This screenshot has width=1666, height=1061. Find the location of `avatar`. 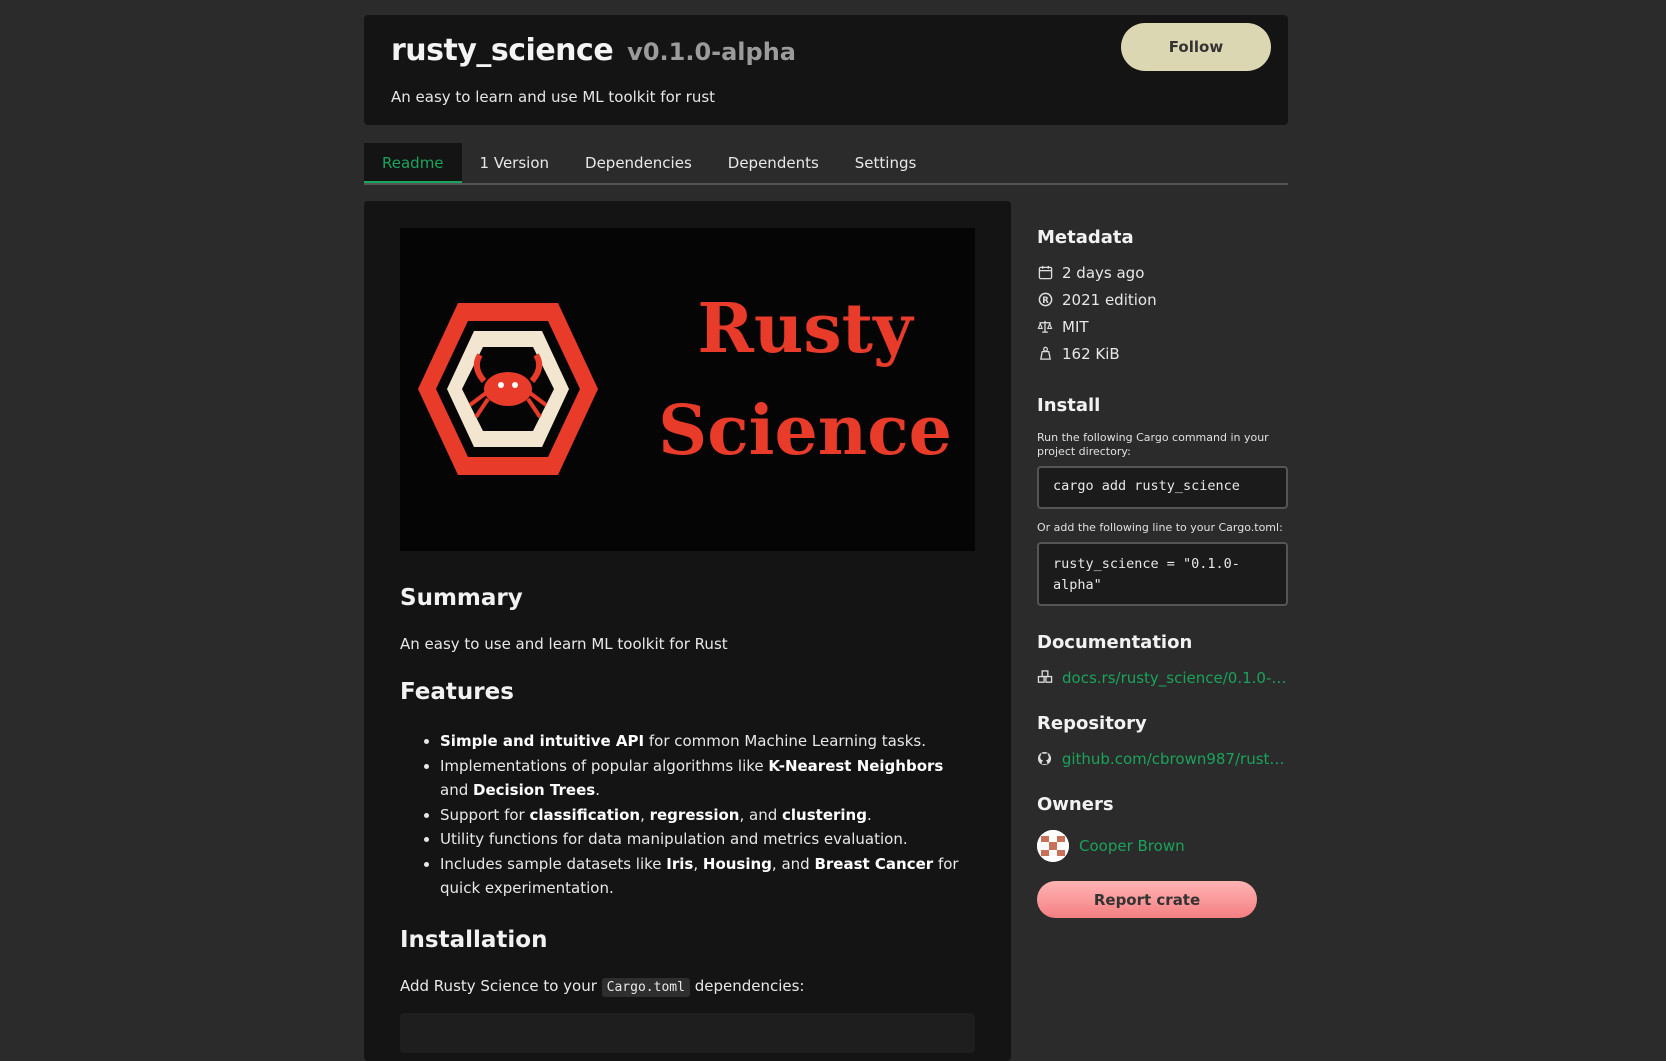

avatar is located at coordinates (1053, 846).